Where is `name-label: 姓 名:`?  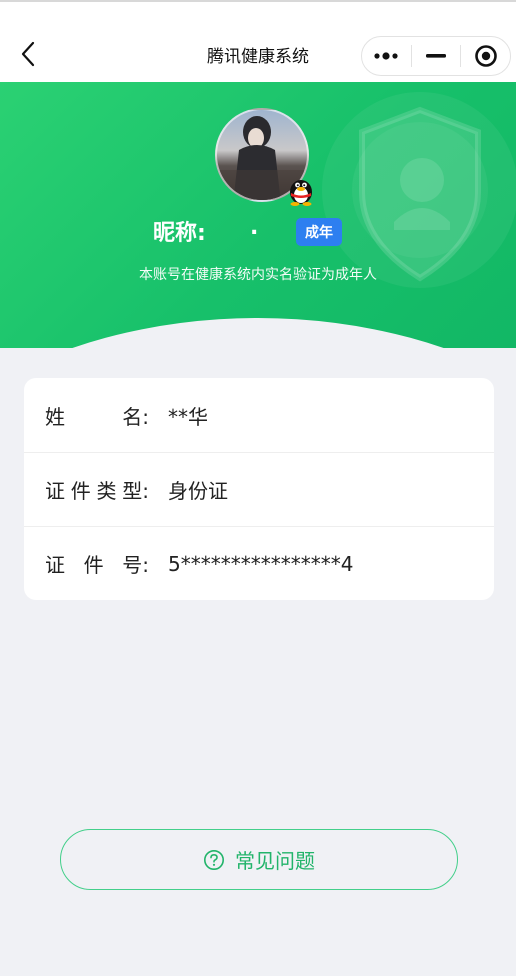
name-label: 姓 名: is located at coordinates (97, 416).